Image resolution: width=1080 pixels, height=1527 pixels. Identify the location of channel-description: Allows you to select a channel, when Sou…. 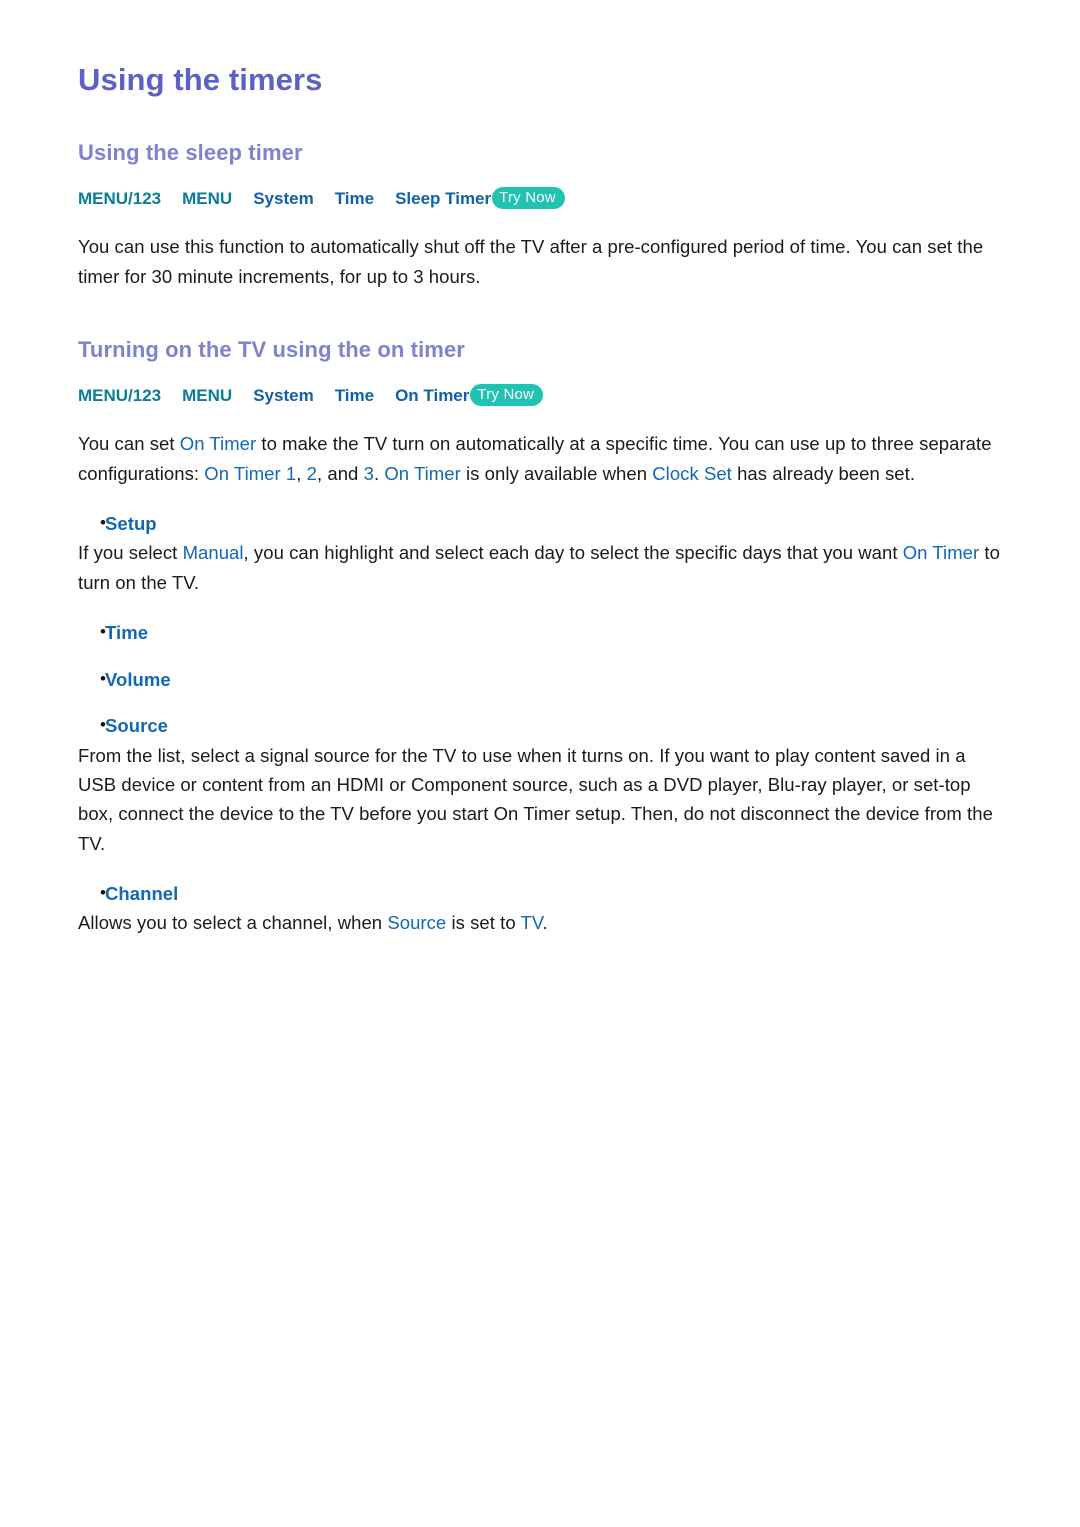
(540, 922).